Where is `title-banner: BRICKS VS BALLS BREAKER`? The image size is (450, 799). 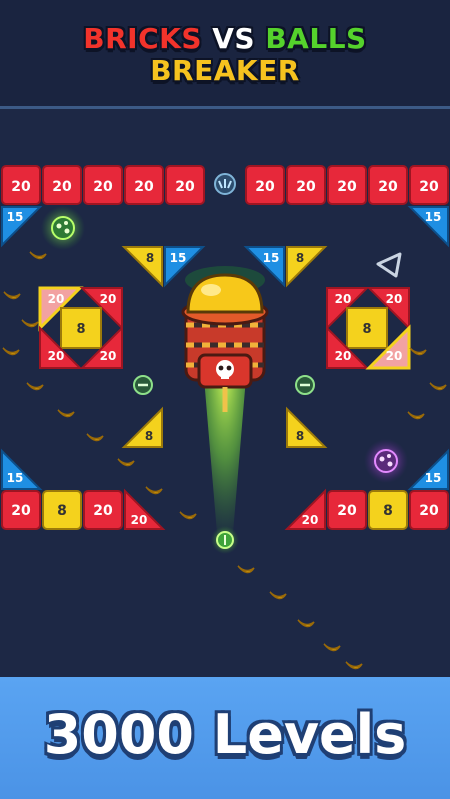
title-banner: BRICKS VS BALLS BREAKER is located at coordinates (225, 54).